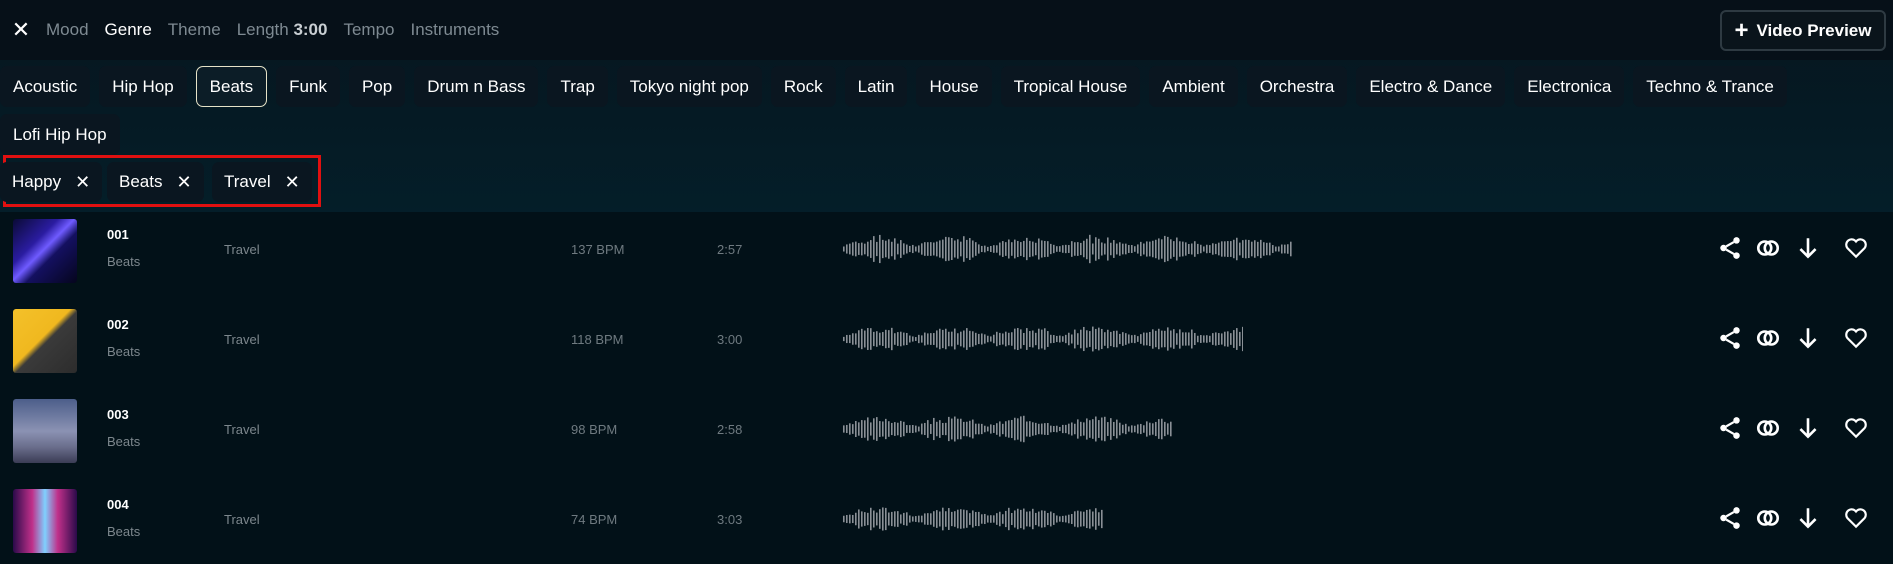 The height and width of the screenshot is (564, 1893). I want to click on tab-instruments: Instruments, so click(455, 30).